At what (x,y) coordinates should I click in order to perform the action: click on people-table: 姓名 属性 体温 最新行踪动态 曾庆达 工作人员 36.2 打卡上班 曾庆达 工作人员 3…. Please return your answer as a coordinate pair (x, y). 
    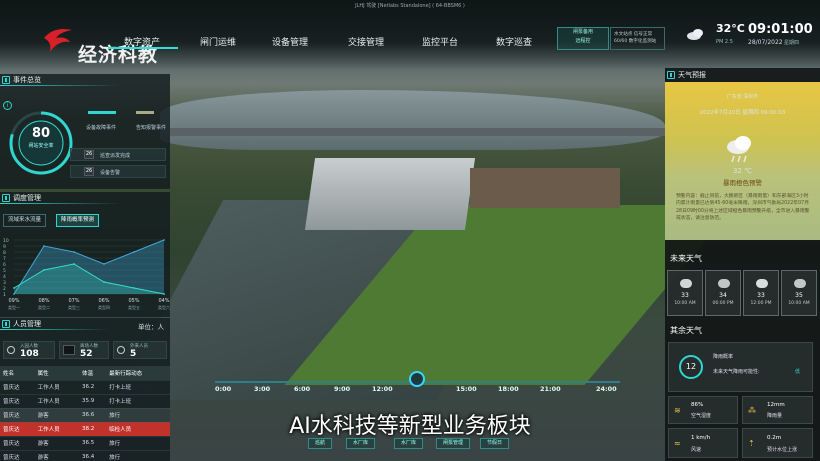
    Looking at the image, I should click on (85, 413).